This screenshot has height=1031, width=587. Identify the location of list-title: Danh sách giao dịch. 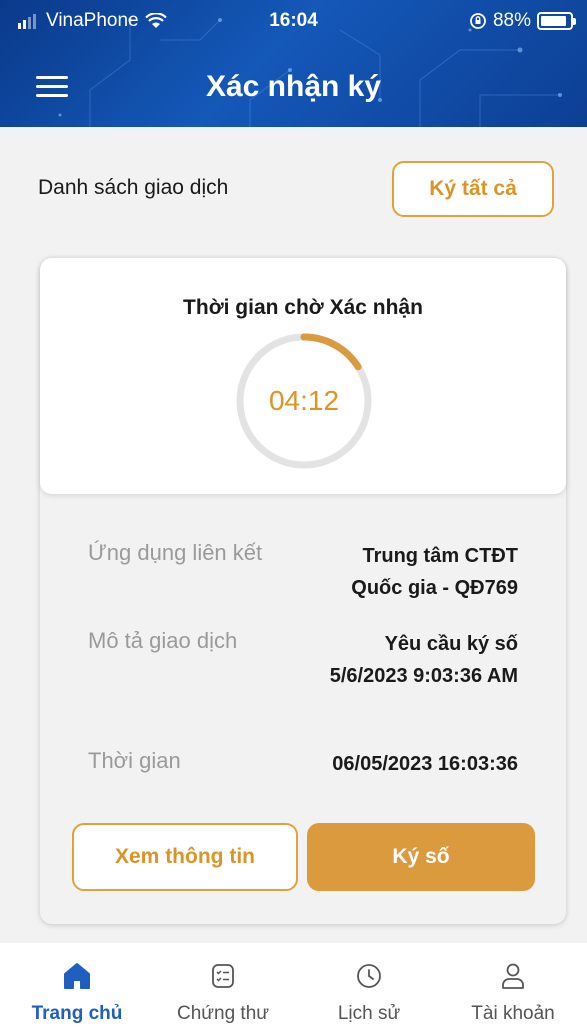
(133, 187).